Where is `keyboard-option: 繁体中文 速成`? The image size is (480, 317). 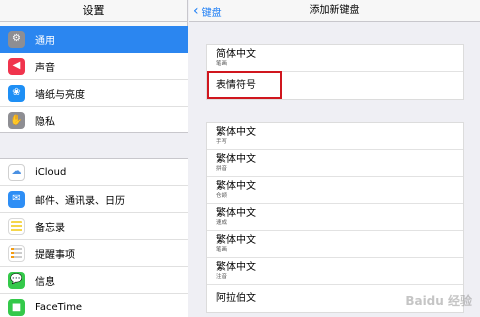 keyboard-option: 繁体中文 速成 is located at coordinates (335, 217).